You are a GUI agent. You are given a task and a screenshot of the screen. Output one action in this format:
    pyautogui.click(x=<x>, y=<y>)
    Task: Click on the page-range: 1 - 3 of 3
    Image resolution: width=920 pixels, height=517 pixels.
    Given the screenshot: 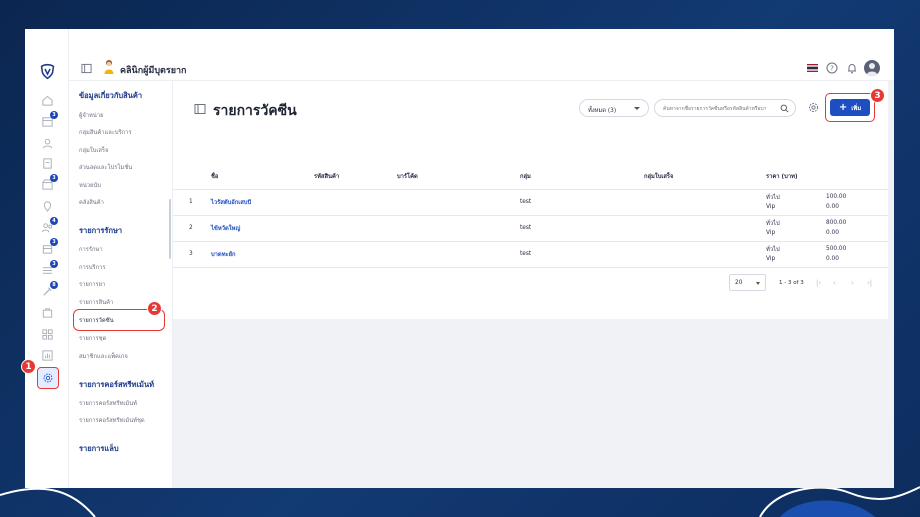 What is the action you would take?
    pyautogui.click(x=791, y=283)
    